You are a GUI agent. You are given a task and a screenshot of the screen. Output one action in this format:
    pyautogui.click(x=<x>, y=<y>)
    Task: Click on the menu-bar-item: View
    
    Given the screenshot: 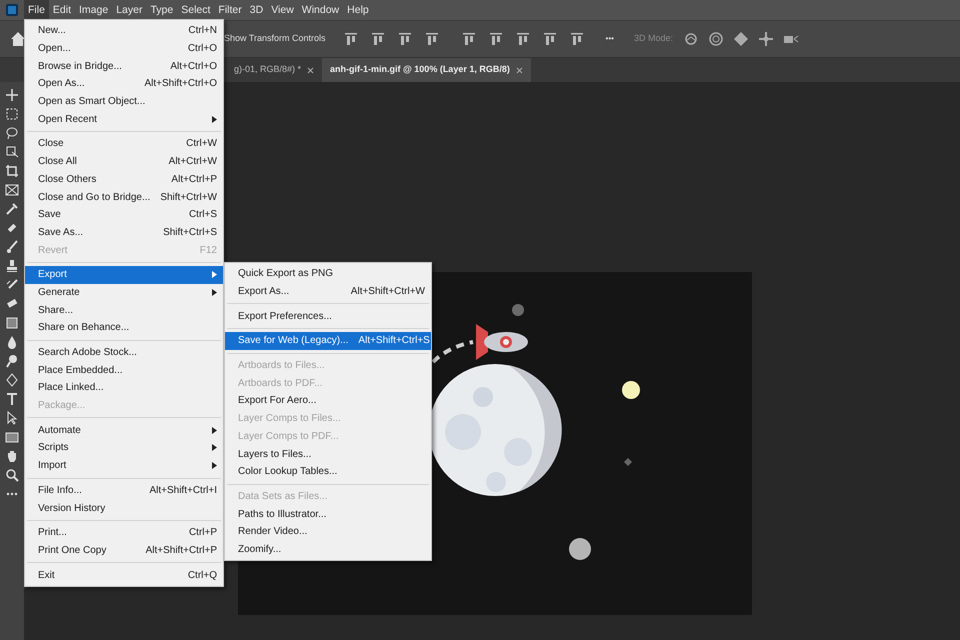 What is the action you would take?
    pyautogui.click(x=282, y=10)
    